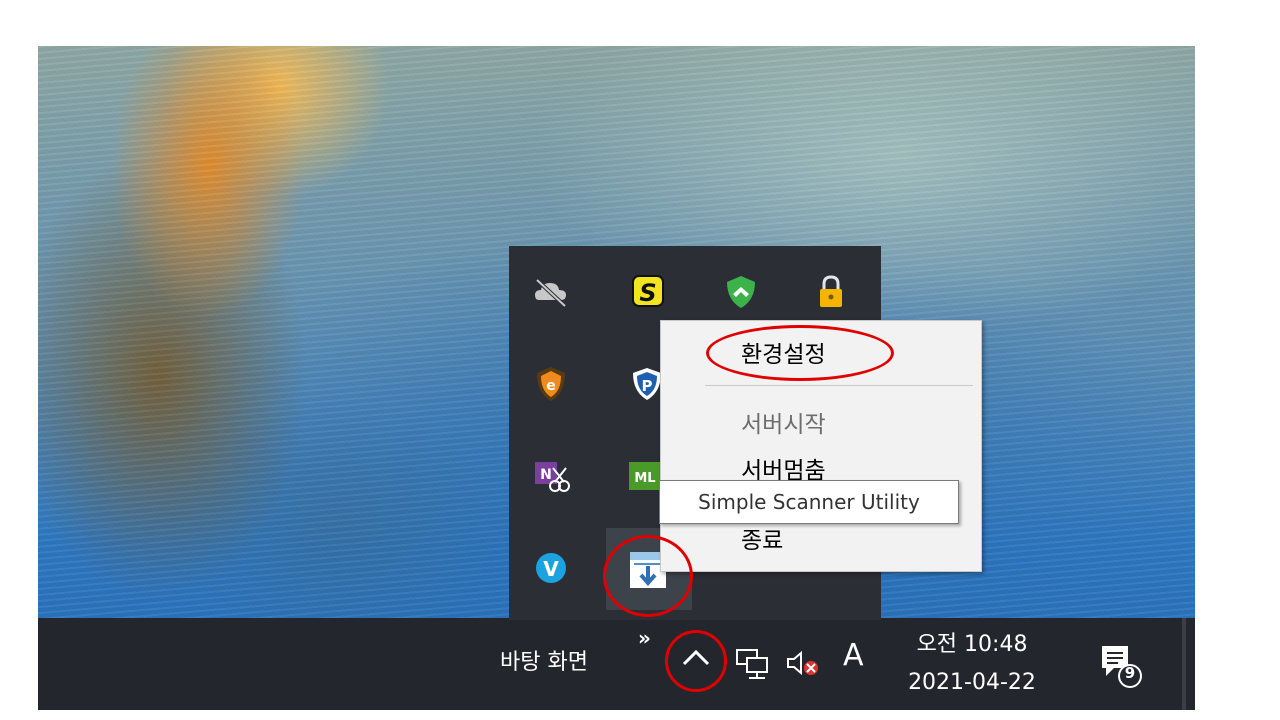 This screenshot has width=1280, height=720. I want to click on network-icon, so click(753, 664).